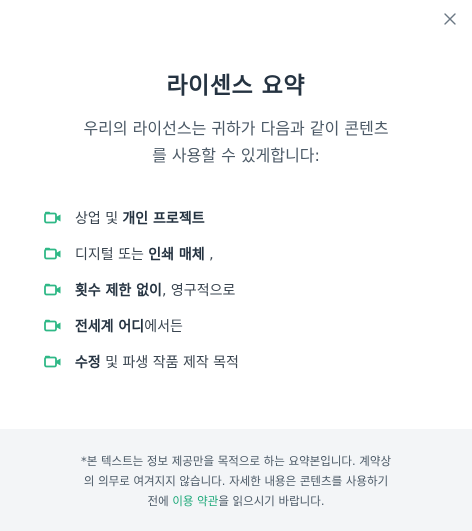 The height and width of the screenshot is (531, 472). Describe the element at coordinates (155, 291) in the screenshot. I see `feature-text: 횟수 제한 없이, 영구적으로` at that location.